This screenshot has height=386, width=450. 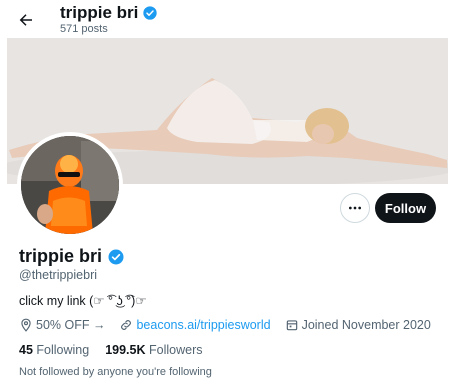 I want to click on location-icon, so click(x=26, y=325).